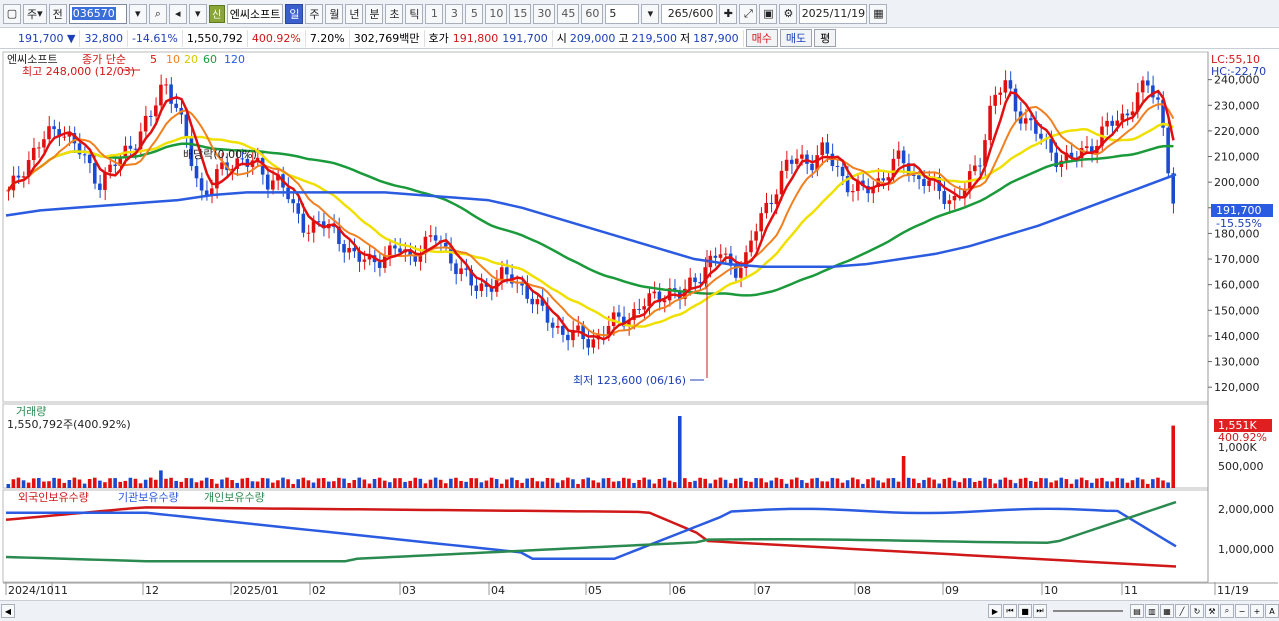  Describe the element at coordinates (1242, 611) in the screenshot. I see `minus-icon: −` at that location.